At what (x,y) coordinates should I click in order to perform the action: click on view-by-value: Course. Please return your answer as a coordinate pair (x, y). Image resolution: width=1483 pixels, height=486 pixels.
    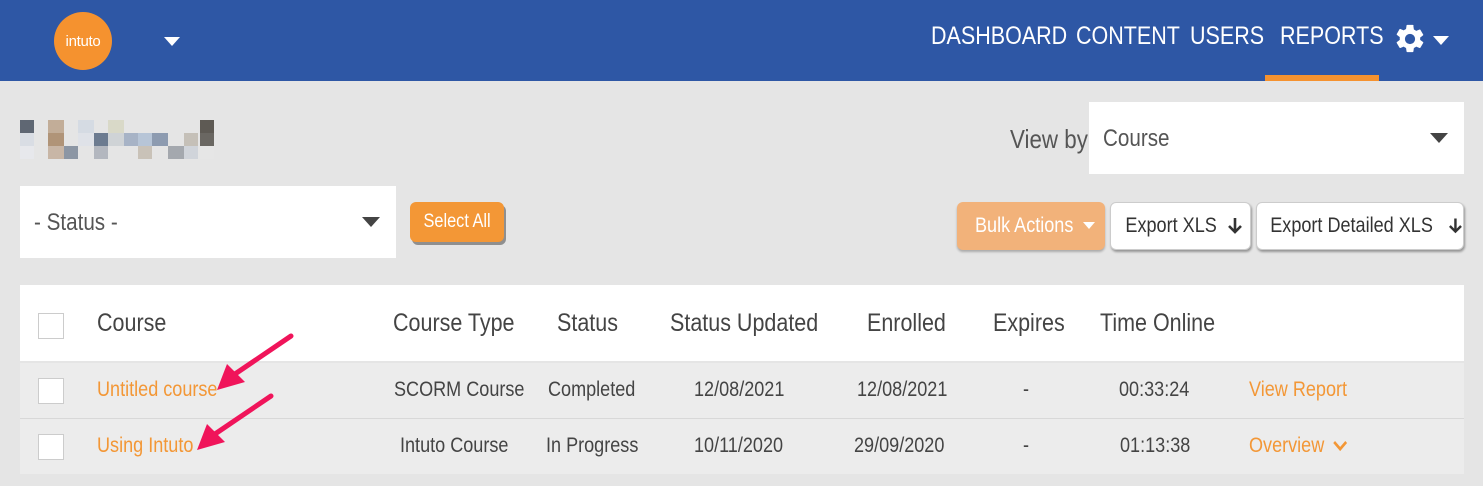
    Looking at the image, I should click on (1136, 138).